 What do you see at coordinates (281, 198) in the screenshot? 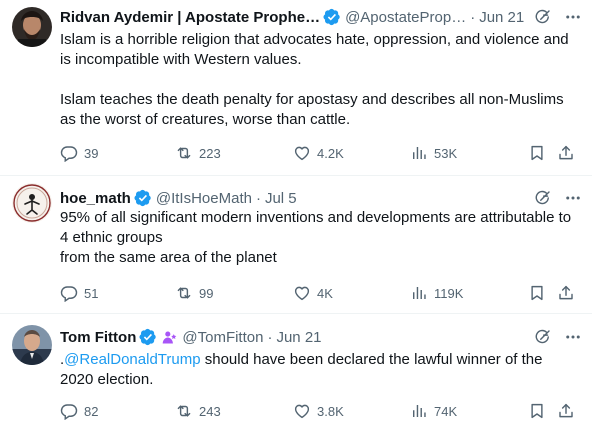
I see `timestamp: Jul 5` at bounding box center [281, 198].